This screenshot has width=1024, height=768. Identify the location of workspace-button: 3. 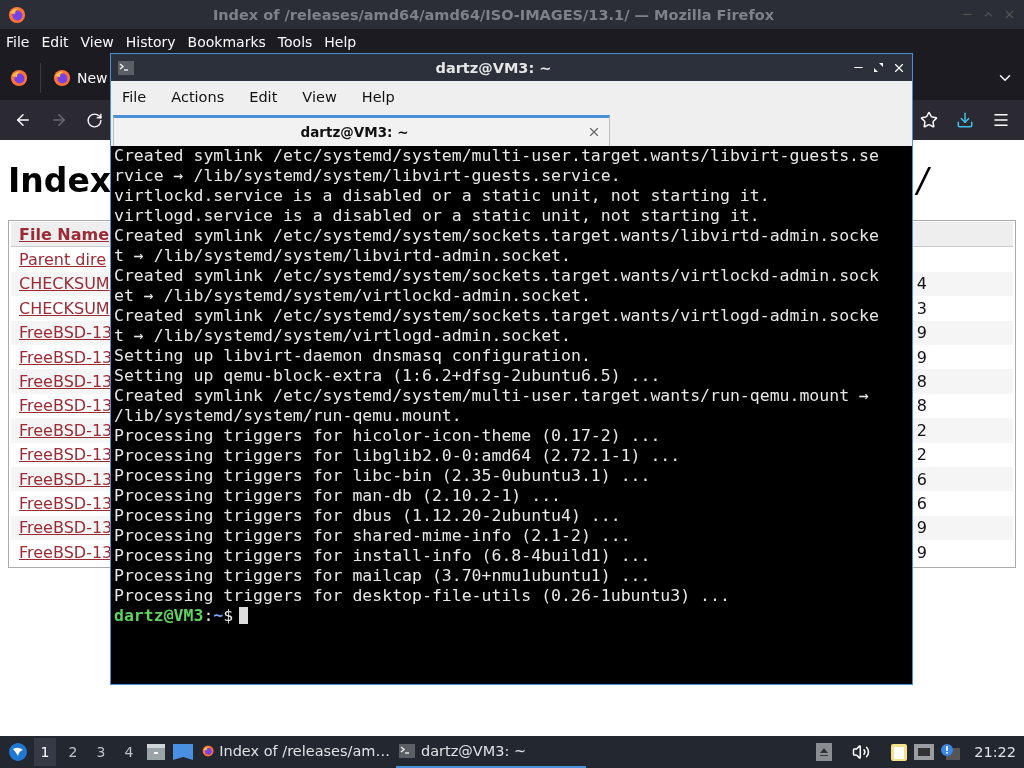
(101, 752).